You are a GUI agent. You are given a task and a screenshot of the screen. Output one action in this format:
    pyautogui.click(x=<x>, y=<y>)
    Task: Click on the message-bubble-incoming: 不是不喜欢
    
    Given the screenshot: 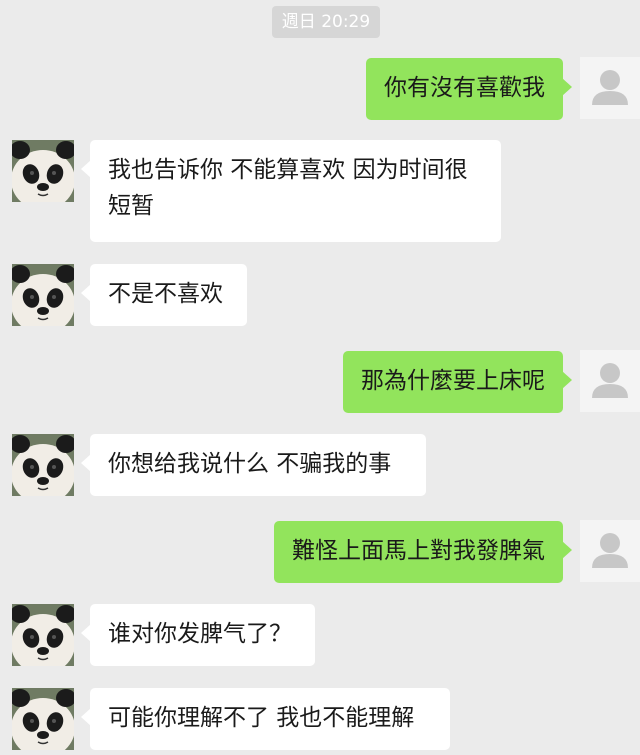 What is the action you would take?
    pyautogui.click(x=164, y=295)
    